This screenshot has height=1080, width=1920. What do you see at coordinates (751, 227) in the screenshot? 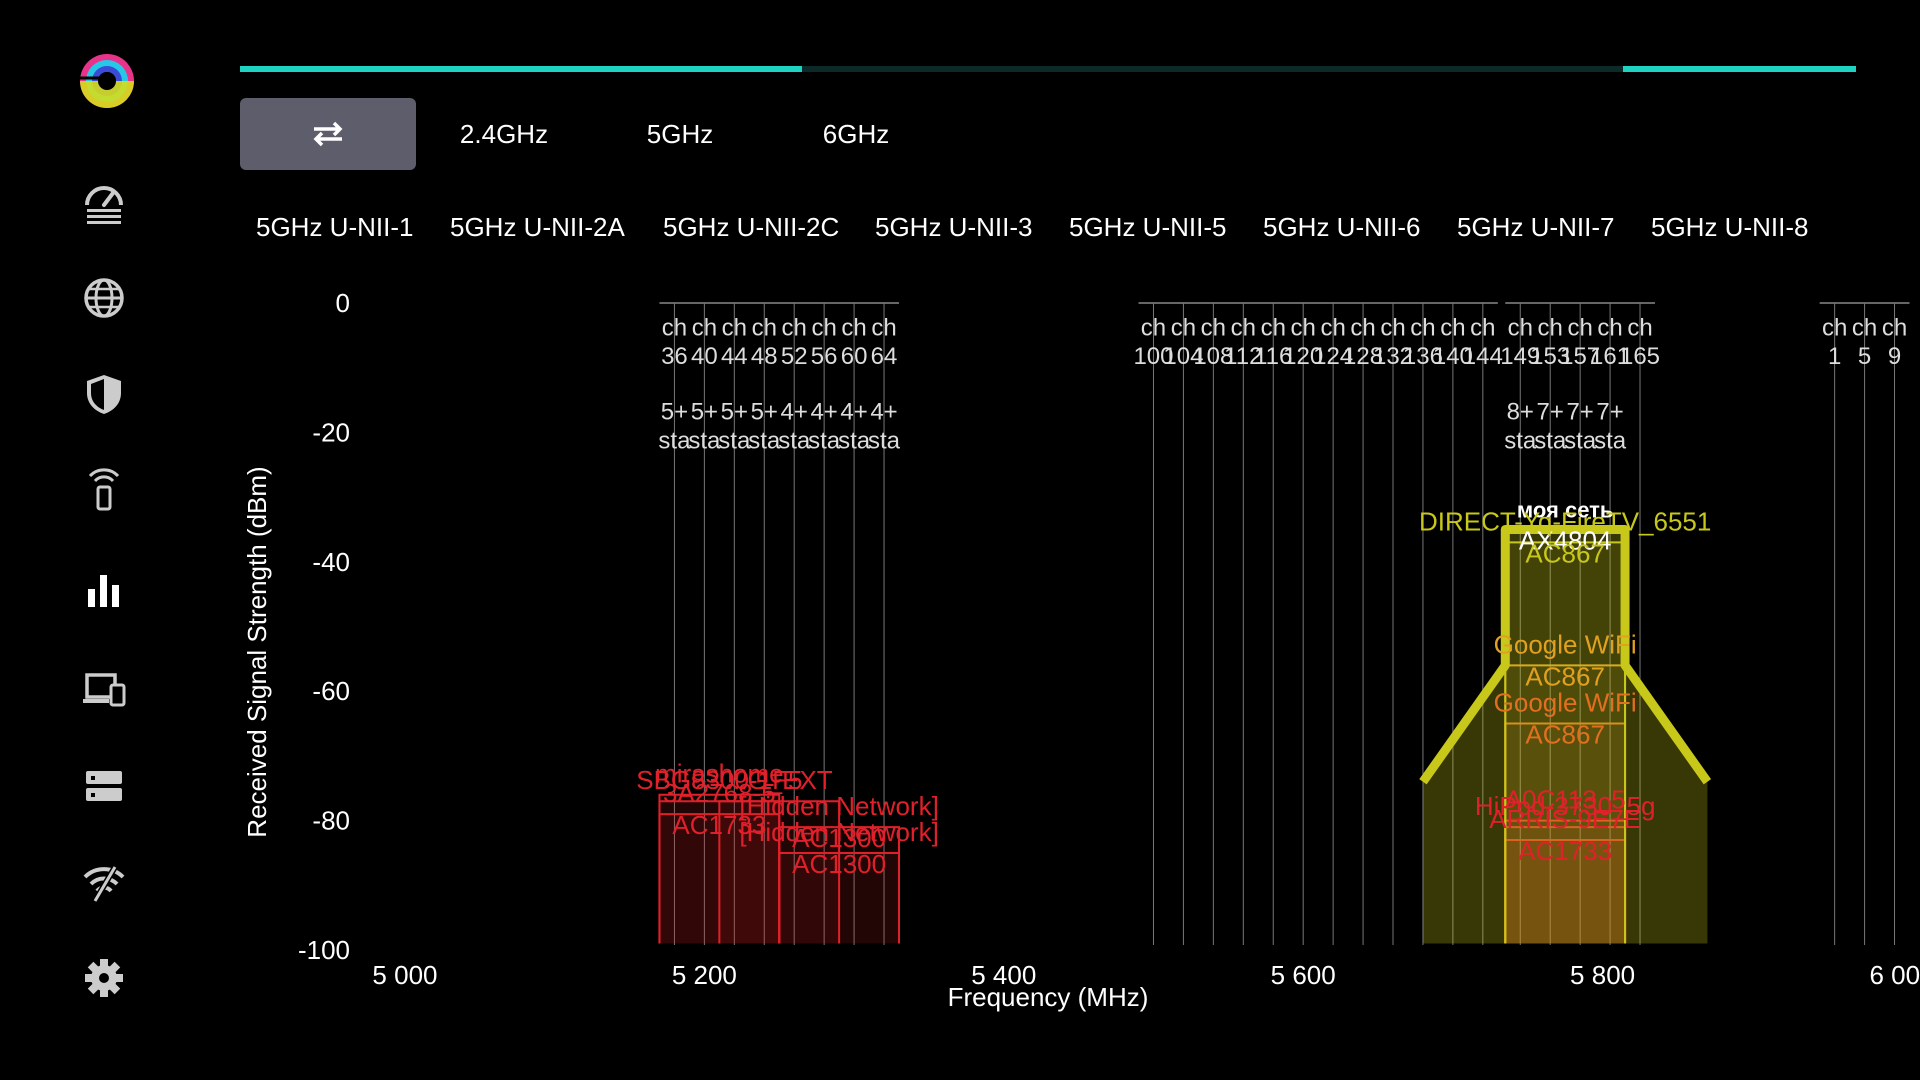
I see `subband-unii-2c: 5GHz U-NII-2C` at bounding box center [751, 227].